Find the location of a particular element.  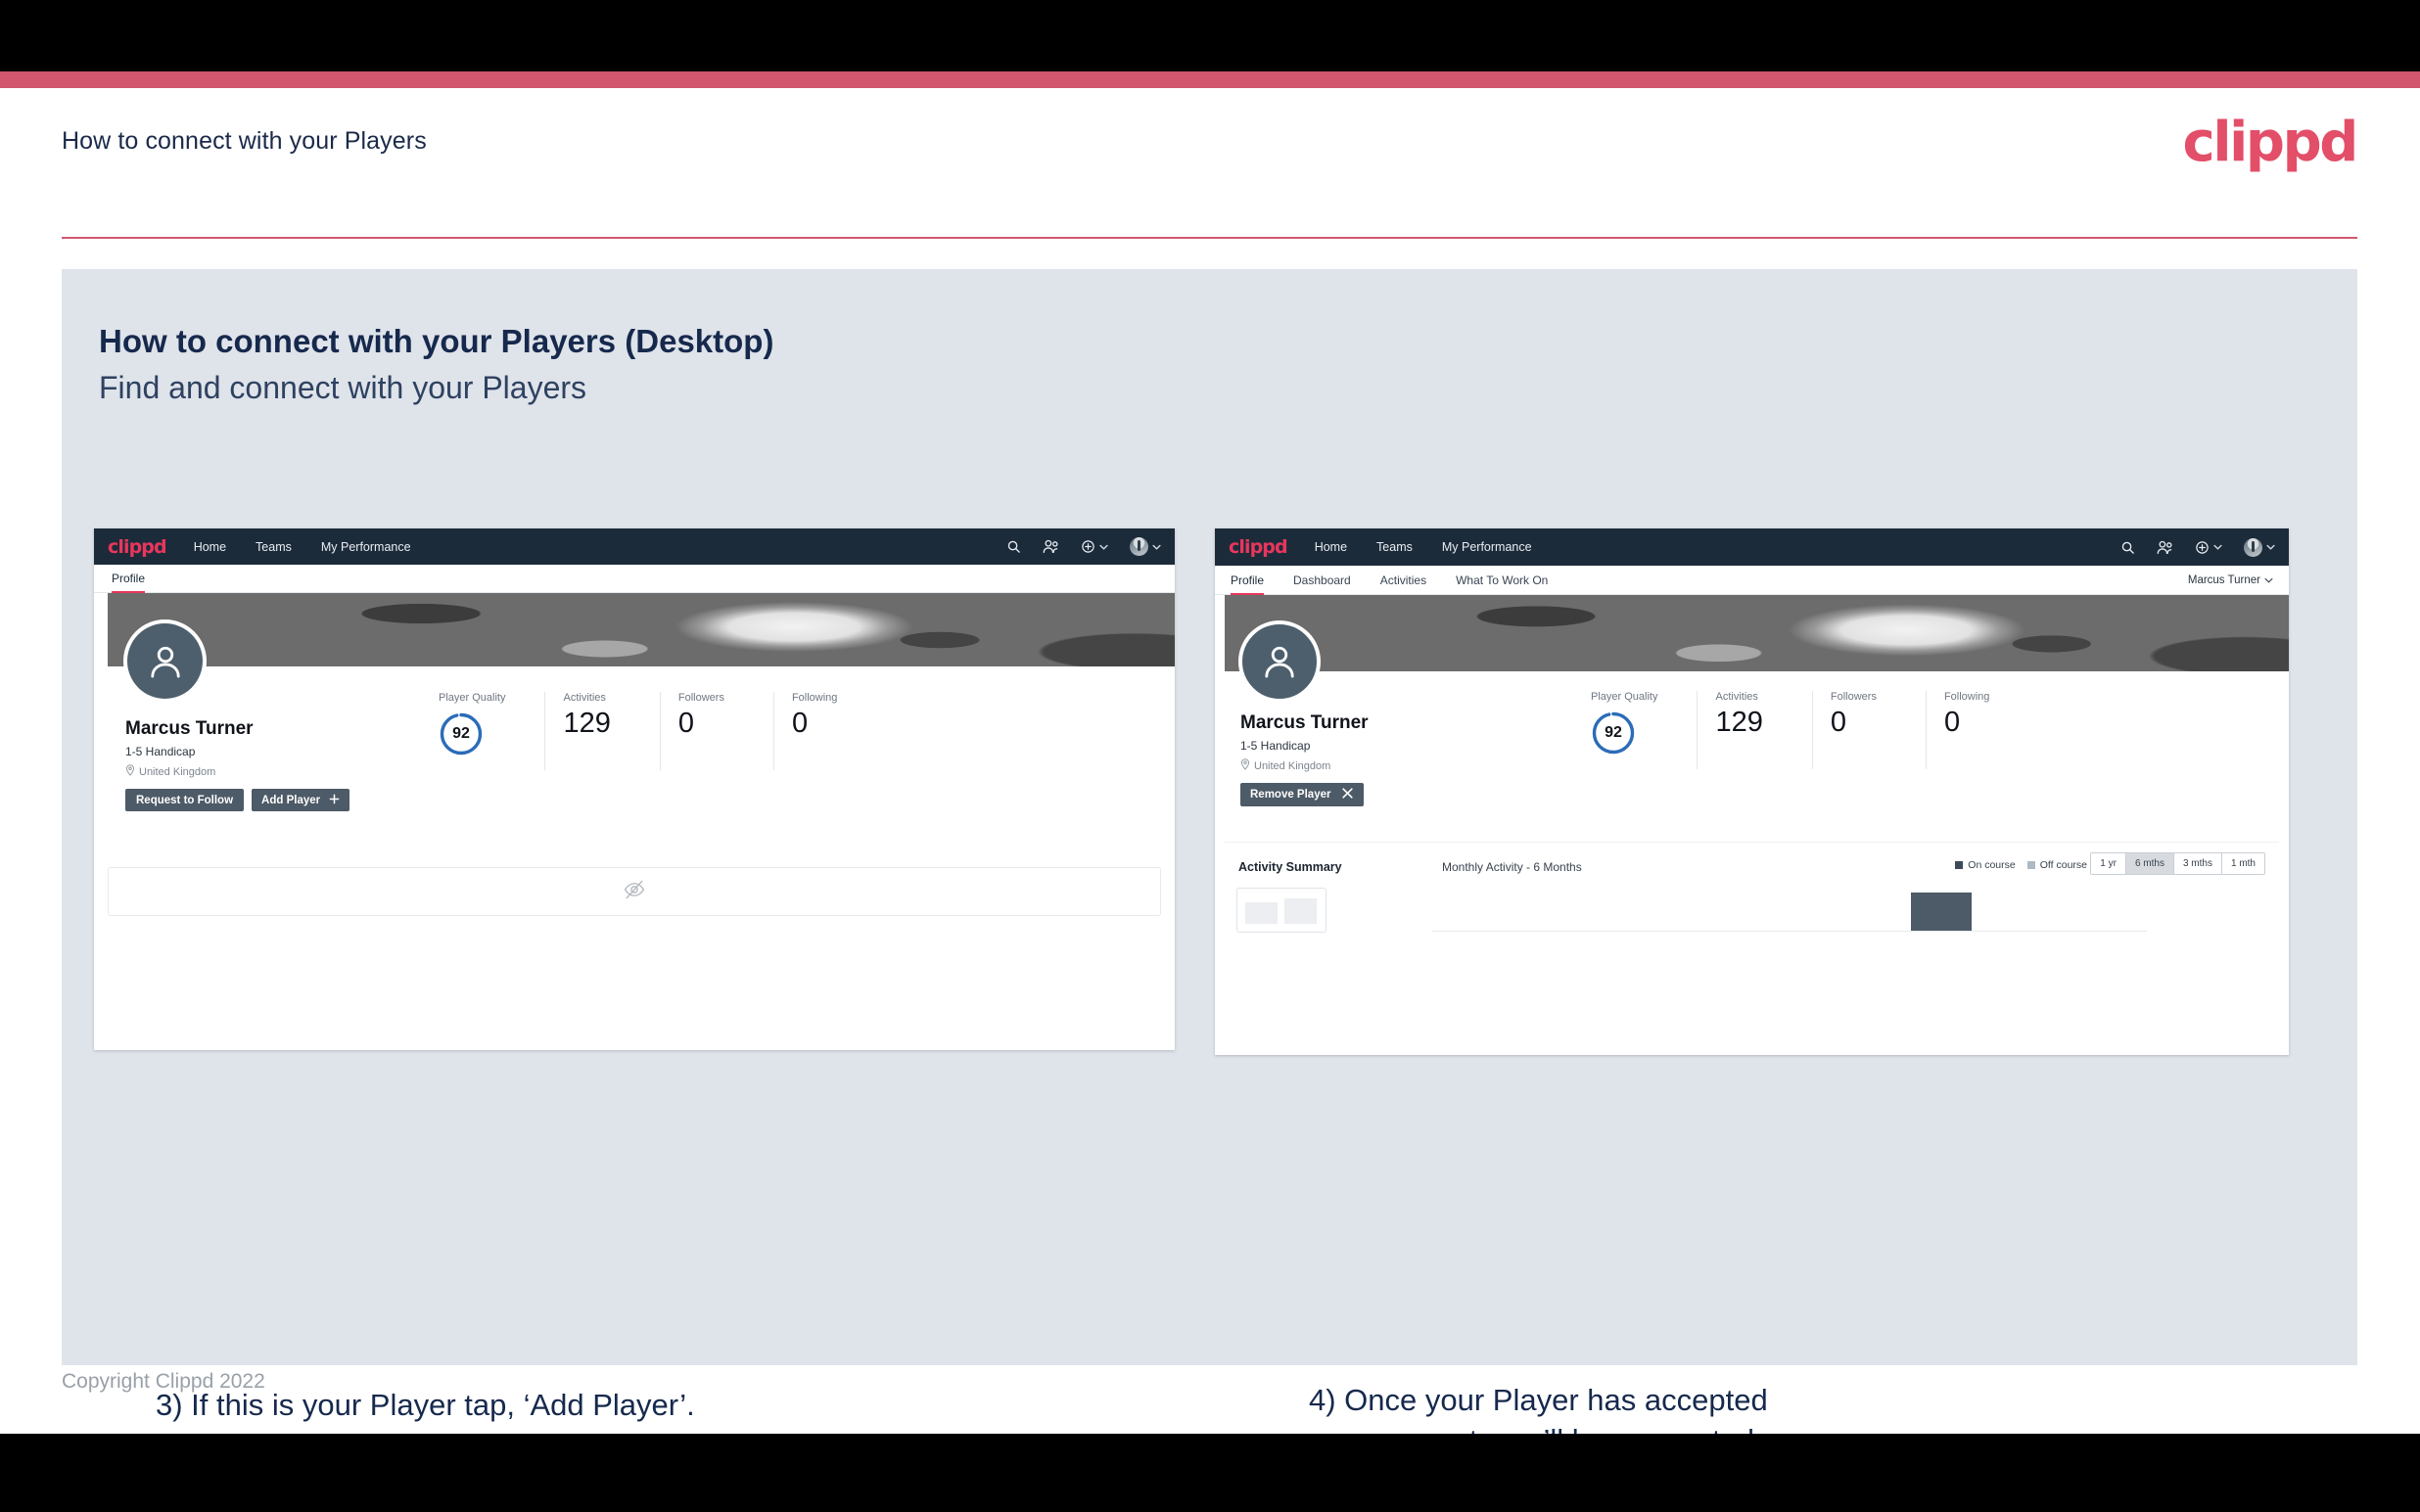

nav-link-home-right: Home is located at coordinates (1331, 547).